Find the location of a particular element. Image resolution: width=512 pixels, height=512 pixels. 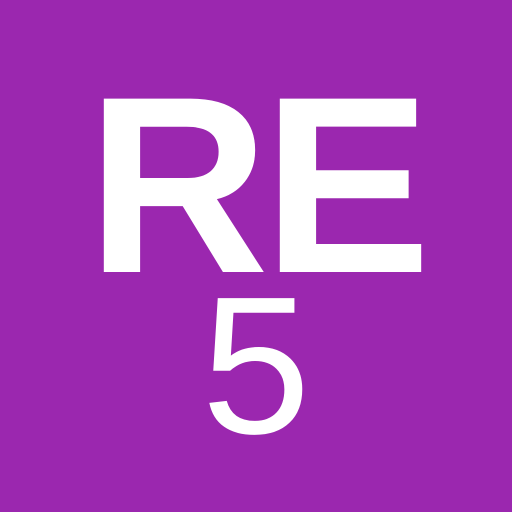

icon-number: 5 is located at coordinates (256, 365).